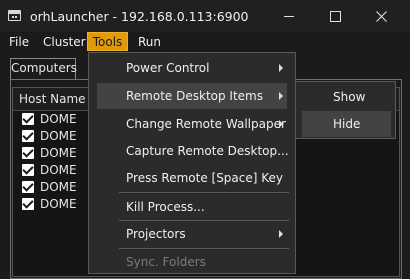 The height and width of the screenshot is (279, 410). What do you see at coordinates (14, 15) in the screenshot?
I see `app-icon` at bounding box center [14, 15].